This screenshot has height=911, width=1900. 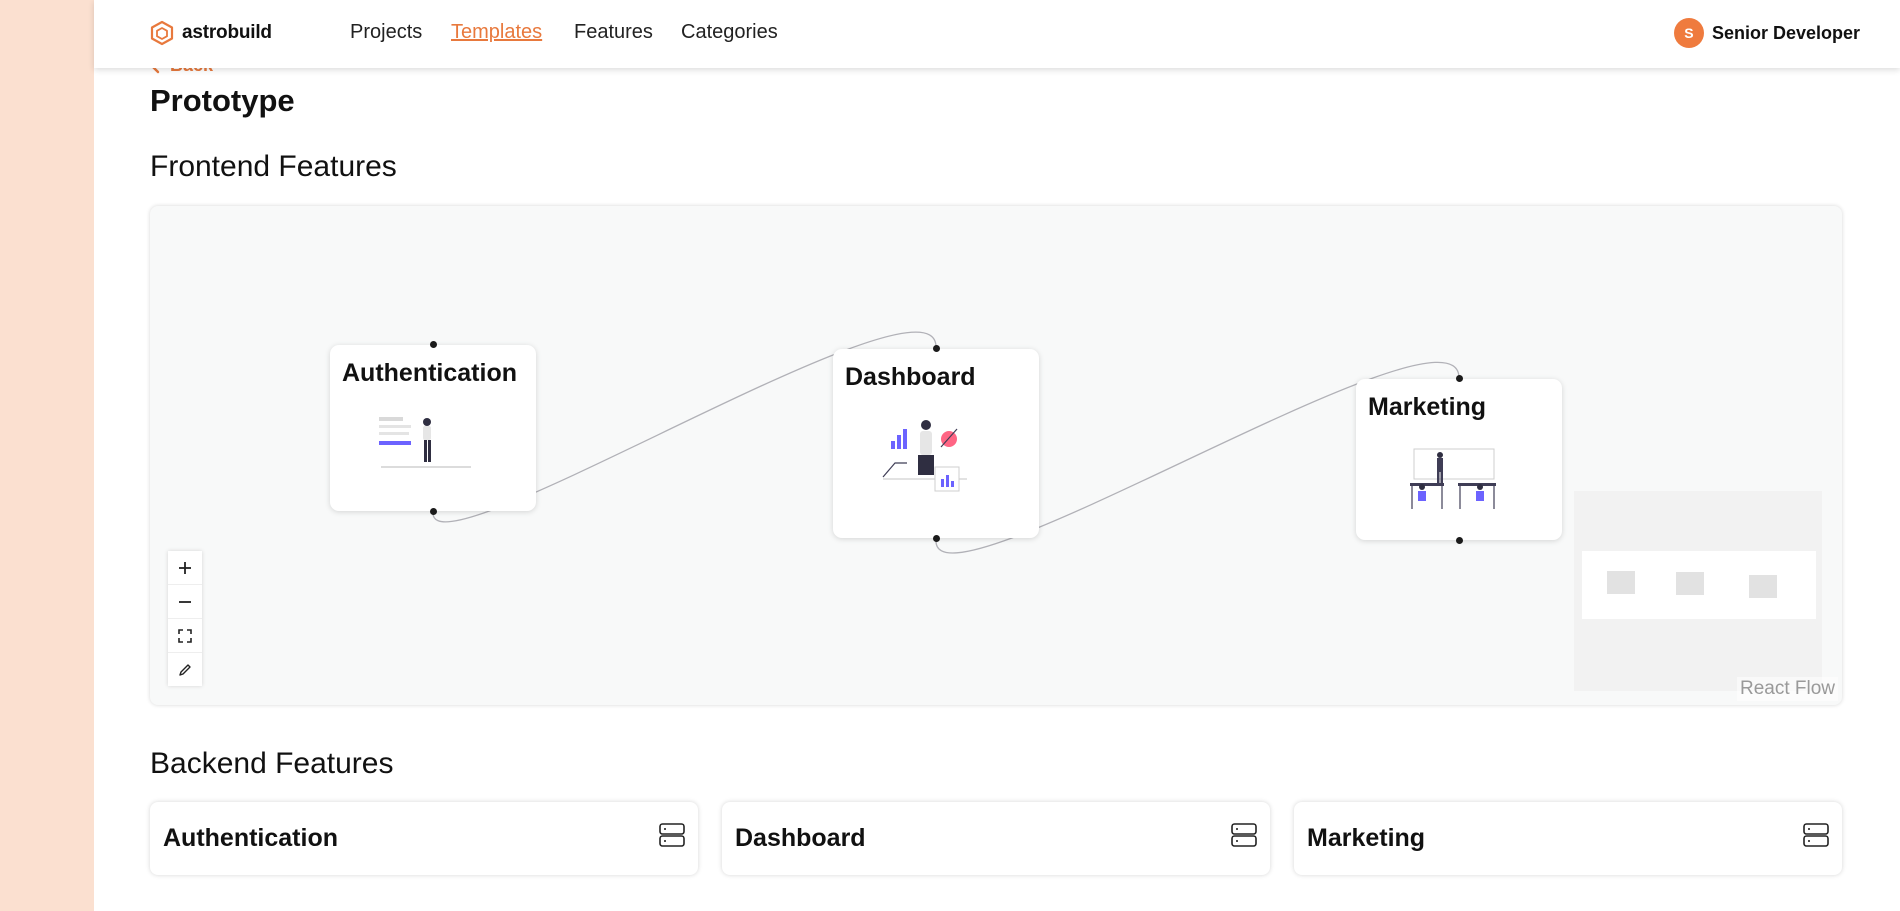 I want to click on node-title: Authentication, so click(x=429, y=373).